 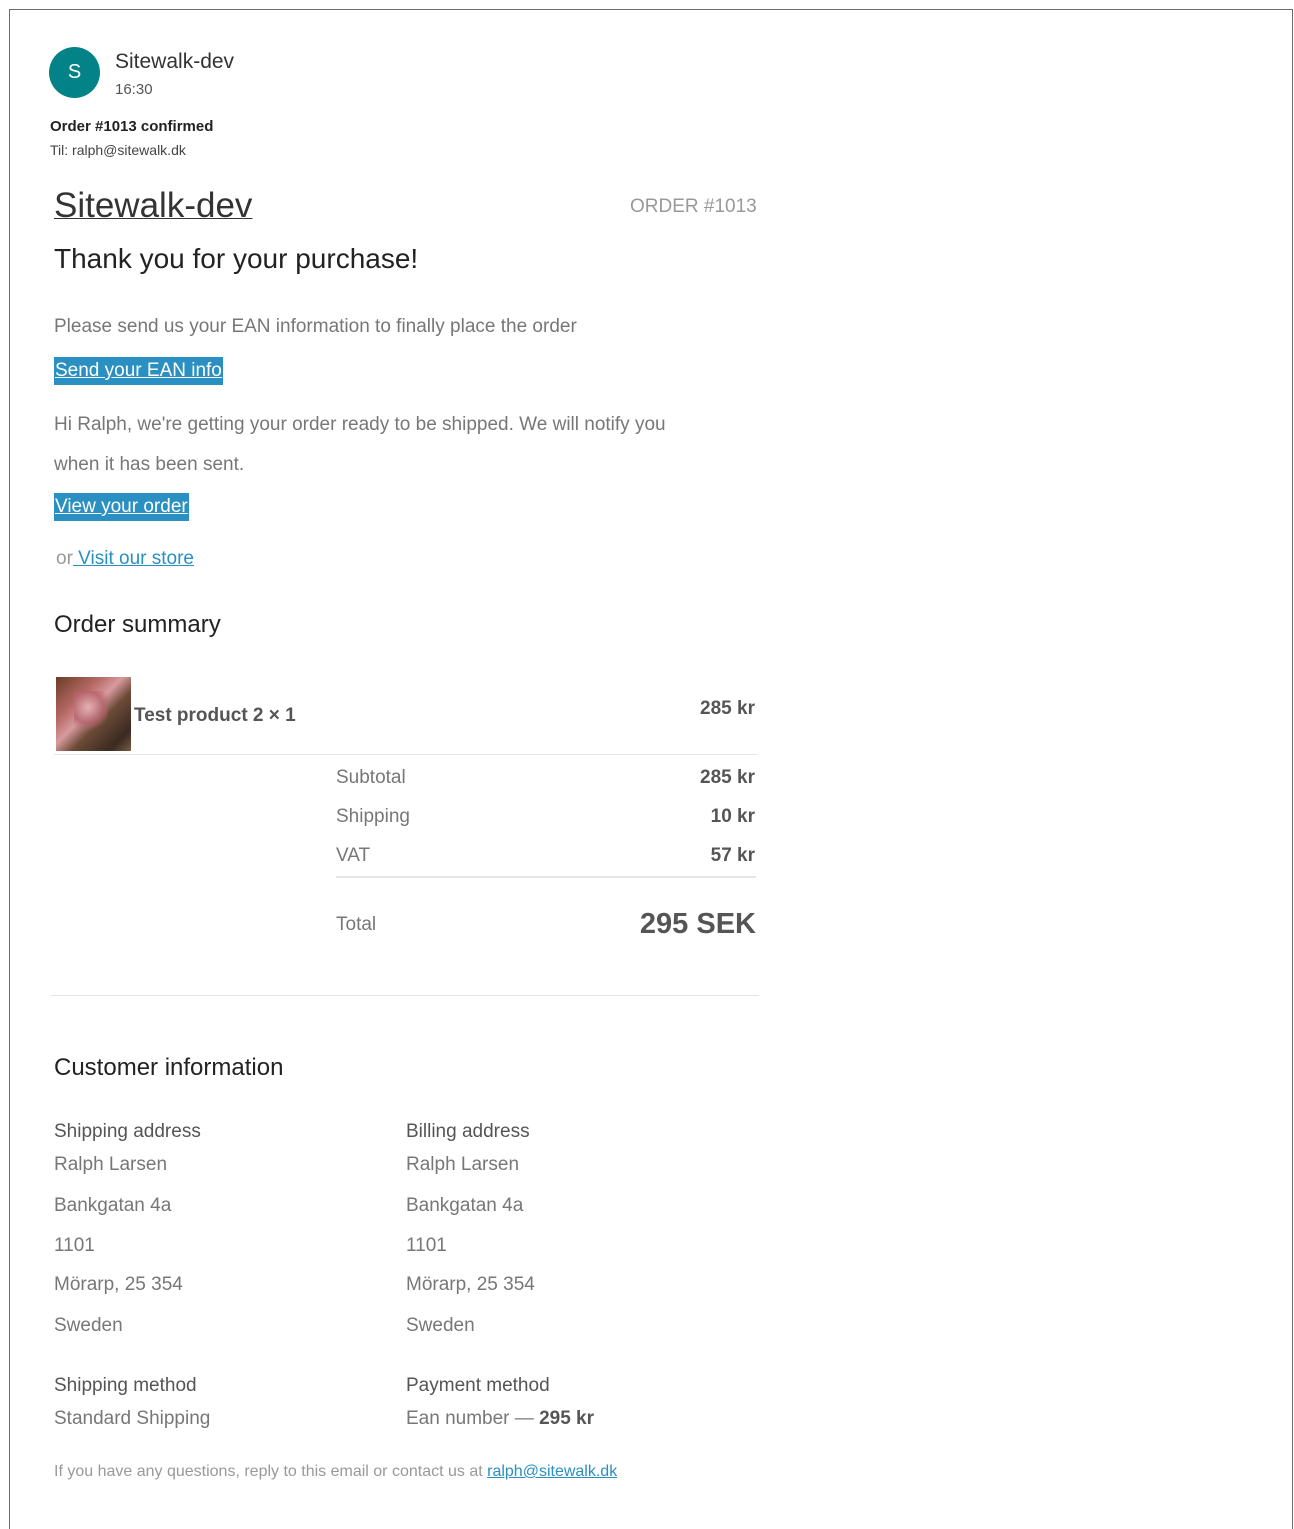 I want to click on thank-you-heading: Thank you for your purchase!, so click(x=236, y=258).